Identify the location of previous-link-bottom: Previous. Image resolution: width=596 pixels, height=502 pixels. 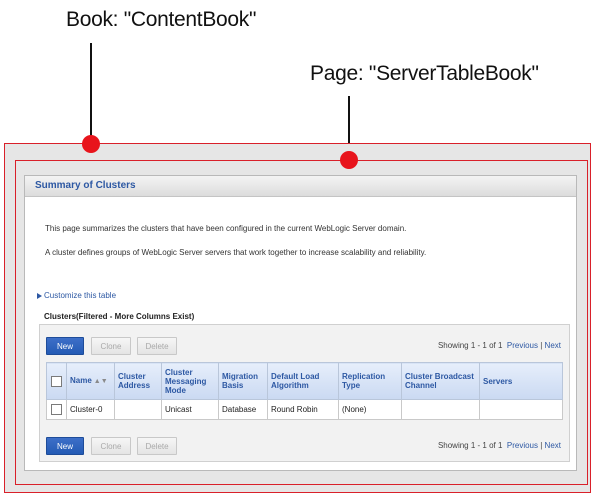
(522, 445).